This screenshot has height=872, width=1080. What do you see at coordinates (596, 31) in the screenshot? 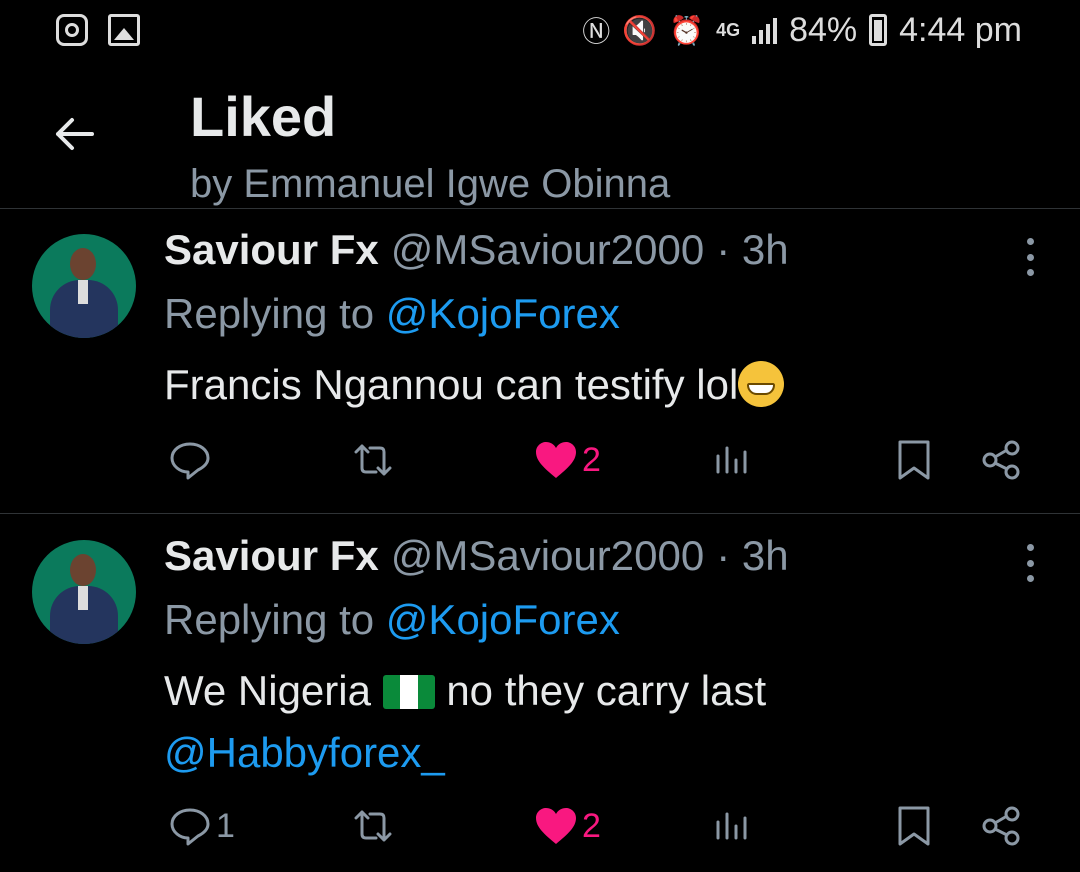
I see `nfc-icon: Ⓝ` at bounding box center [596, 31].